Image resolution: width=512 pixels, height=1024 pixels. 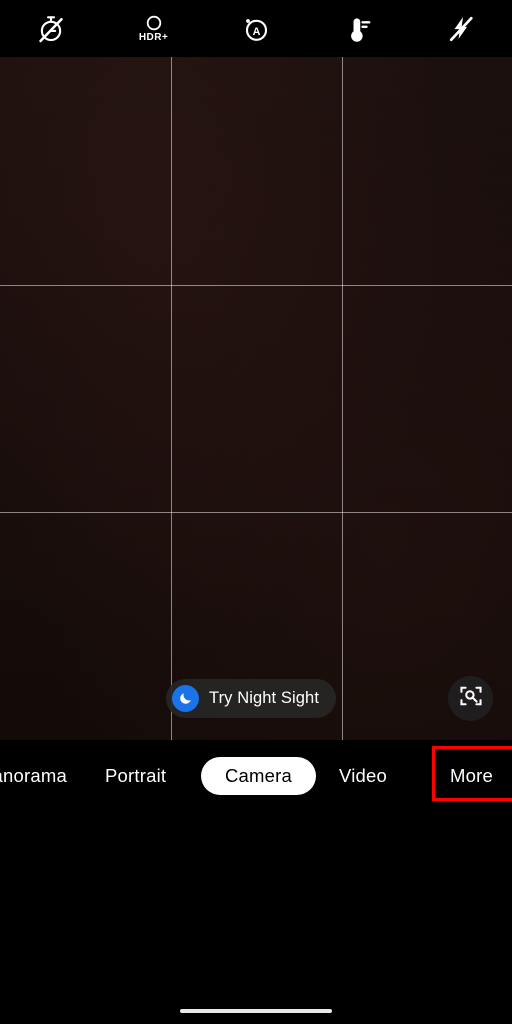 I want to click on mode-video: Video, so click(x=363, y=776).